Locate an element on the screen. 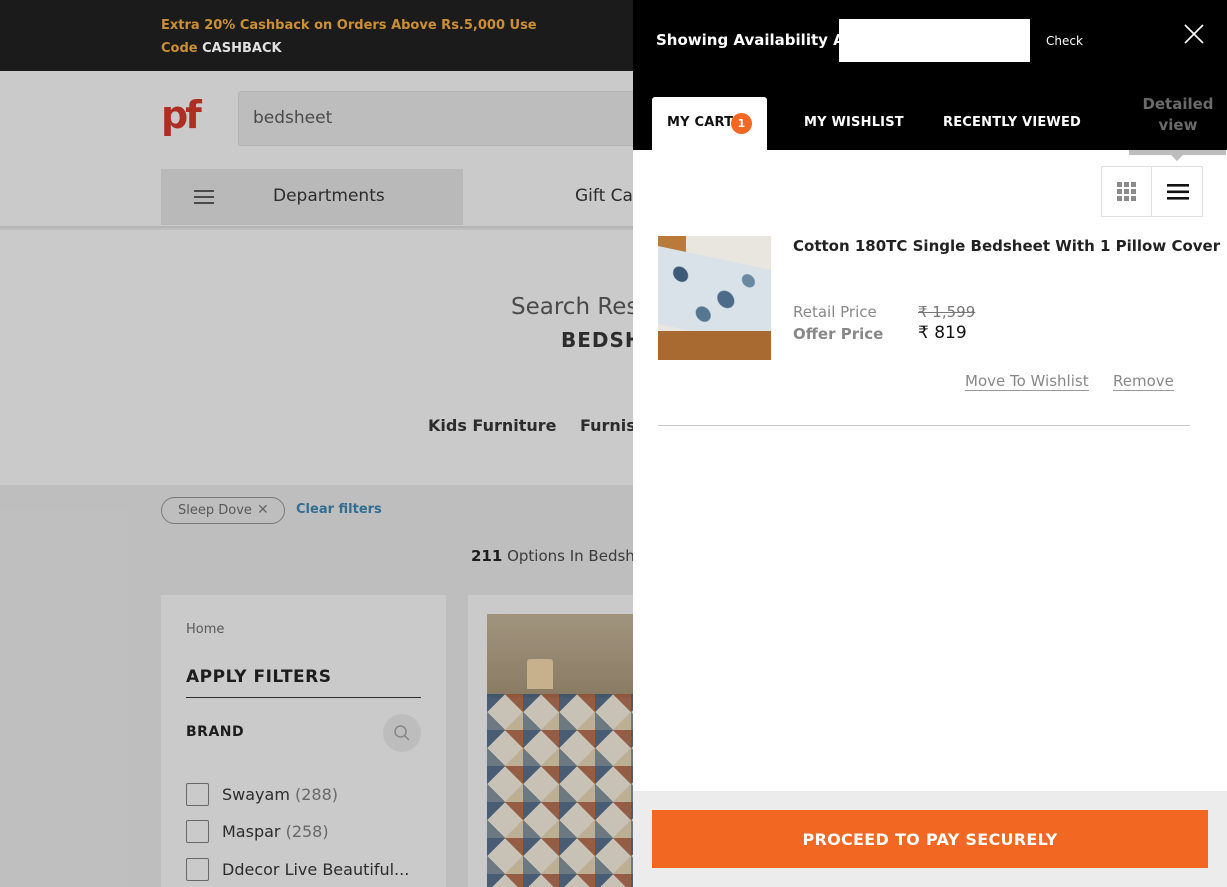  retail-price-label: Retail Price is located at coordinates (835, 312).